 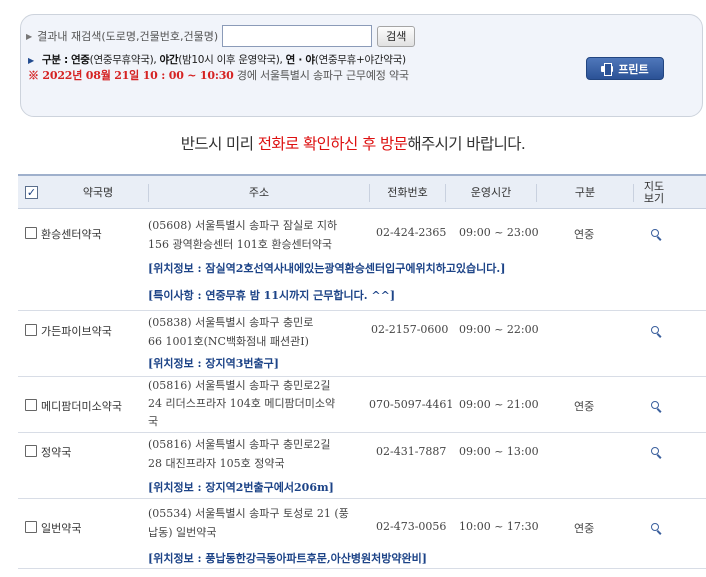 I want to click on table-header: ✓ 약국명 주소 전화번호 운영시간 구분 지도 보기, so click(x=362, y=191).